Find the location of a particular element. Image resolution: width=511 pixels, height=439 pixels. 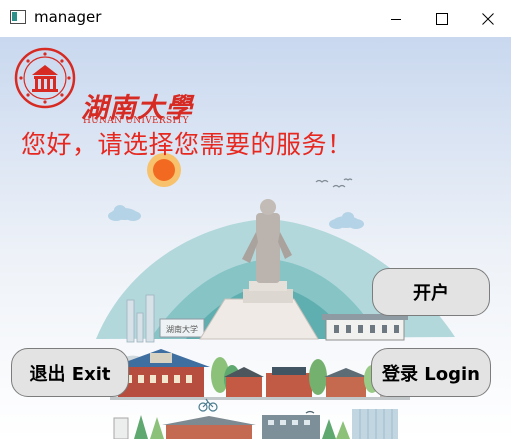

close-icon is located at coordinates (488, 18).